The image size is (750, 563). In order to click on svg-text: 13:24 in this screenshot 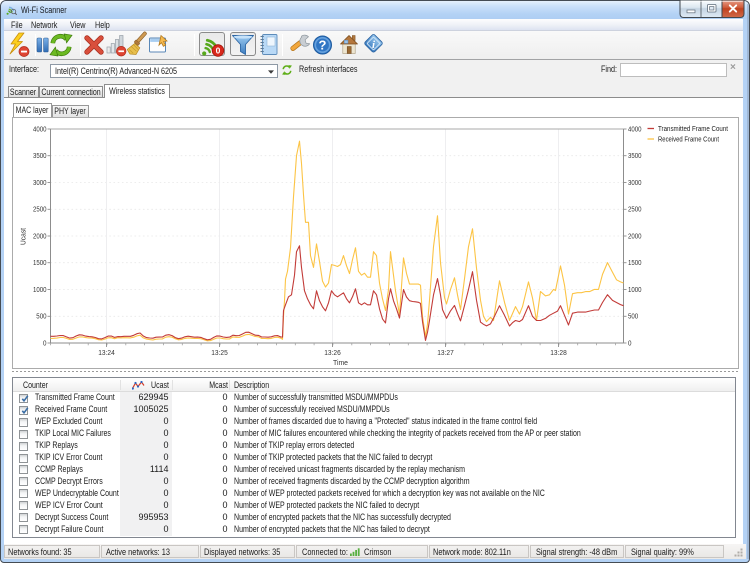, I will do `click(106, 353)`.